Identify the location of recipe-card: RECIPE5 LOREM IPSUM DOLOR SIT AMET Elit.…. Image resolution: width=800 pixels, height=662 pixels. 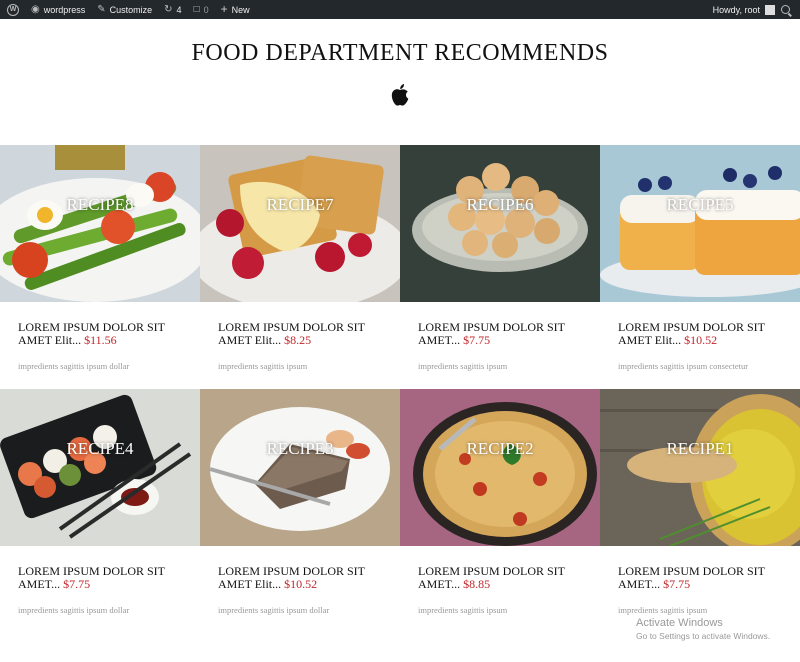
(700, 267).